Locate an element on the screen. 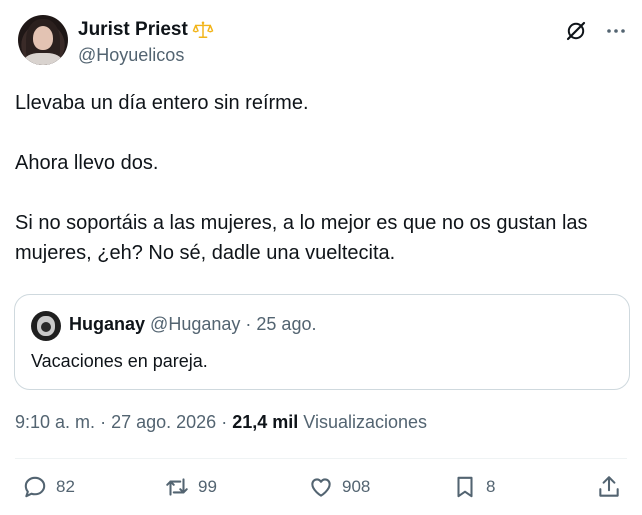 The height and width of the screenshot is (515, 642). quote-header: Huganay @Huganay · 25 ago. is located at coordinates (192, 324).